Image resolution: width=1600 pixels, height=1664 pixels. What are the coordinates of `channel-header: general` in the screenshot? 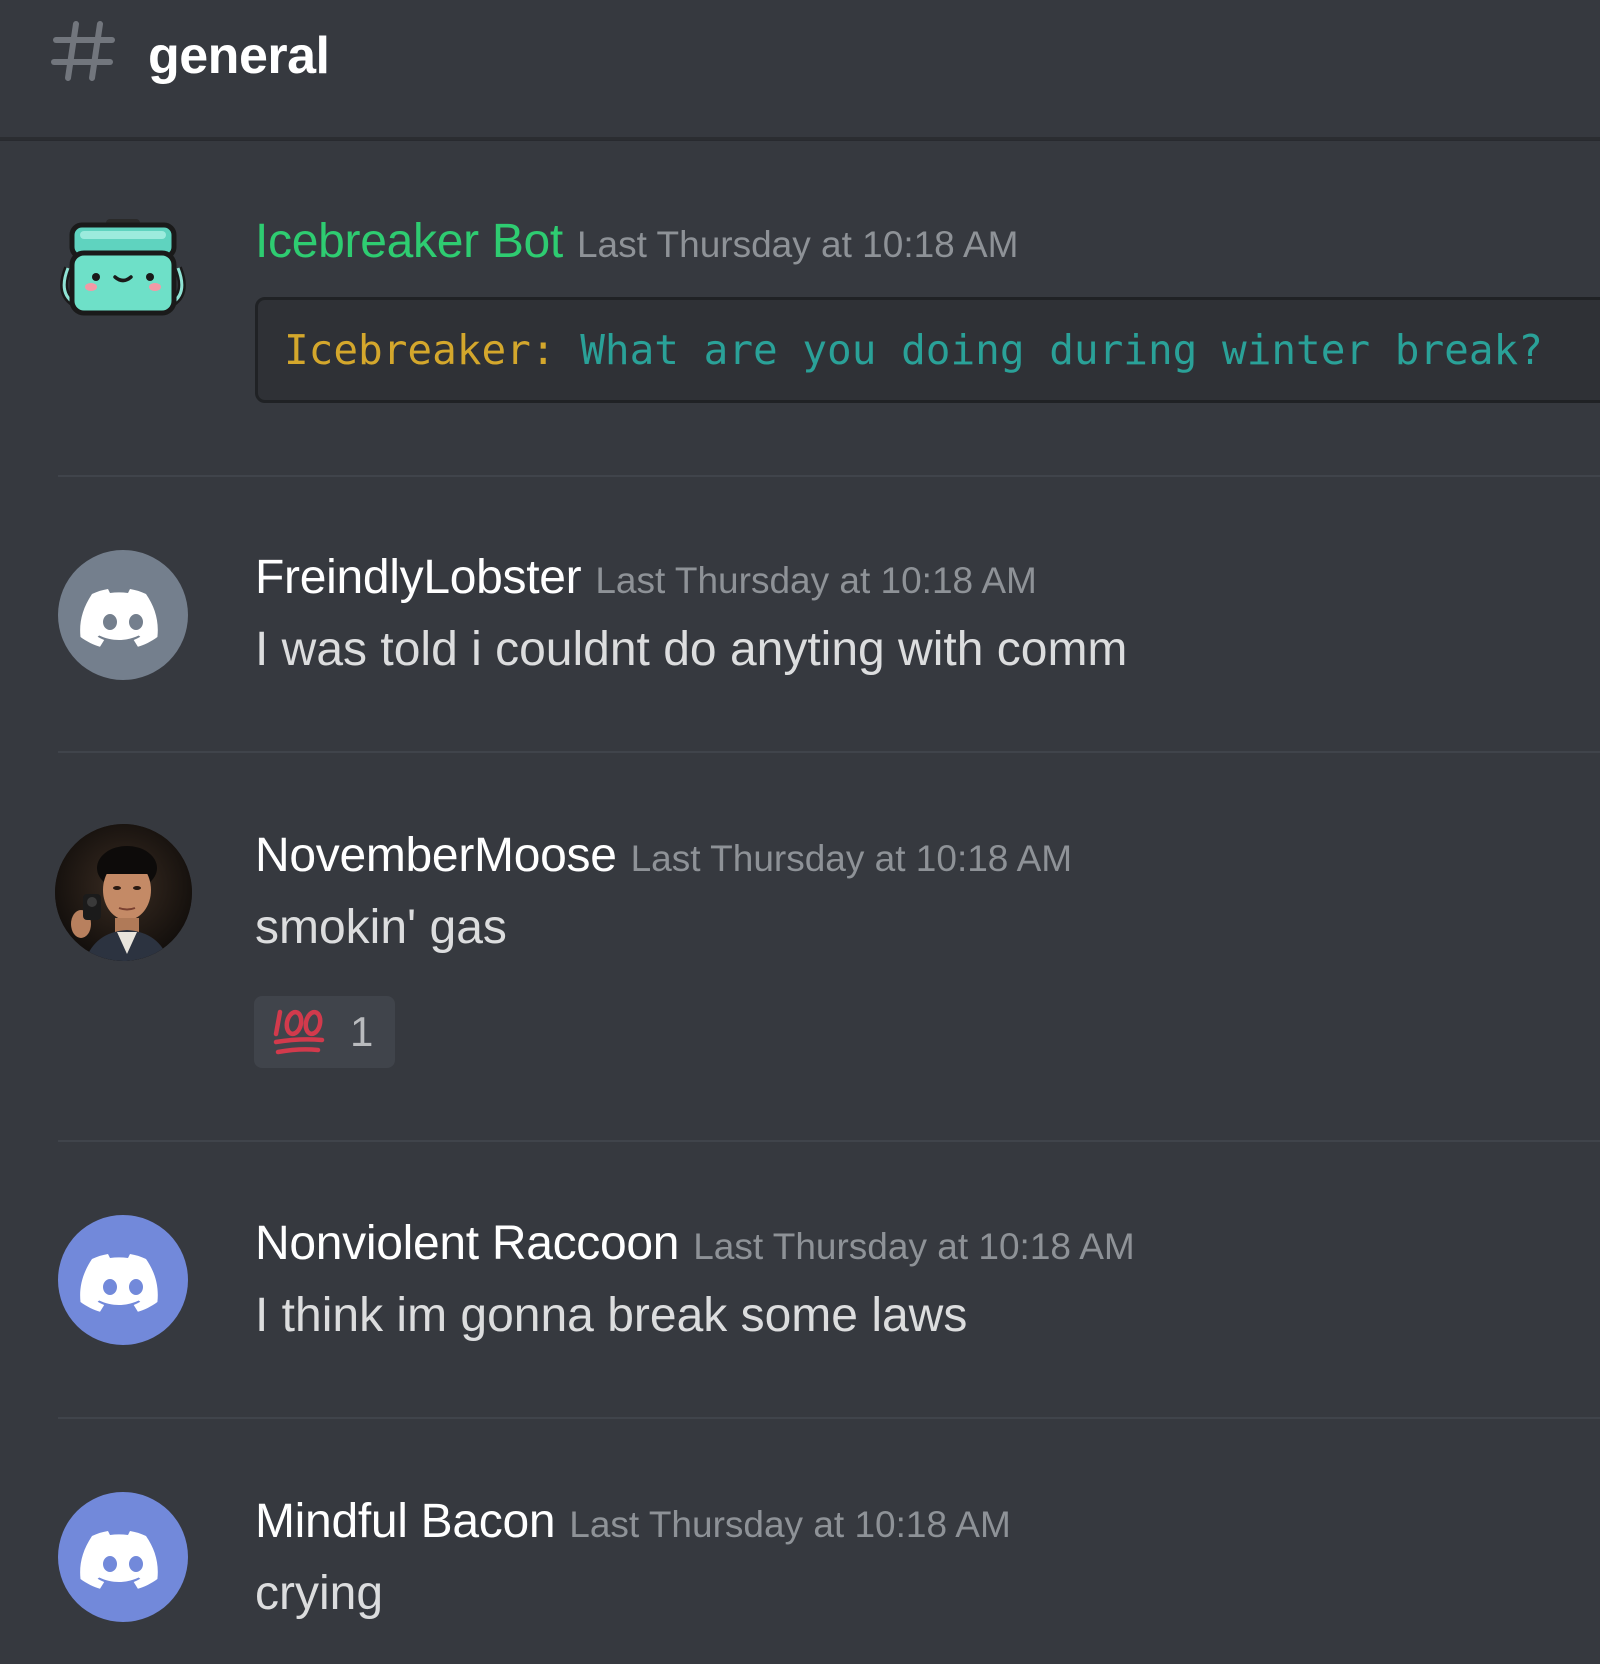 It's located at (800, 70).